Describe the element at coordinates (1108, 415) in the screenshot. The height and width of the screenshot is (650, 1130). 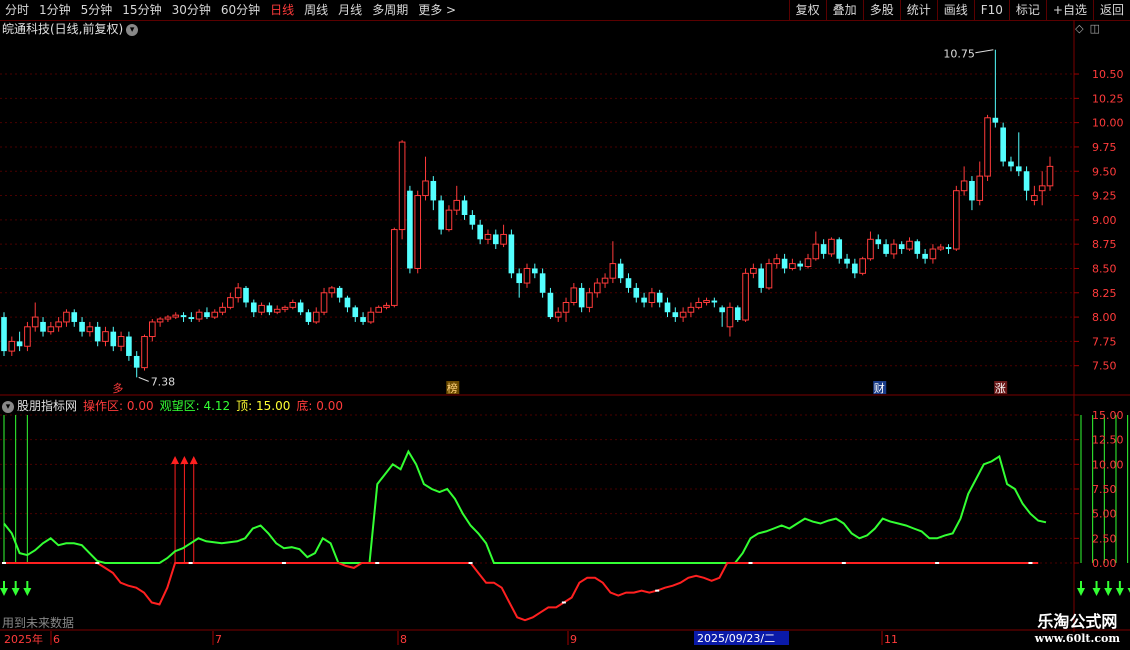
I see `indicator-tick-label: 15.00` at that location.